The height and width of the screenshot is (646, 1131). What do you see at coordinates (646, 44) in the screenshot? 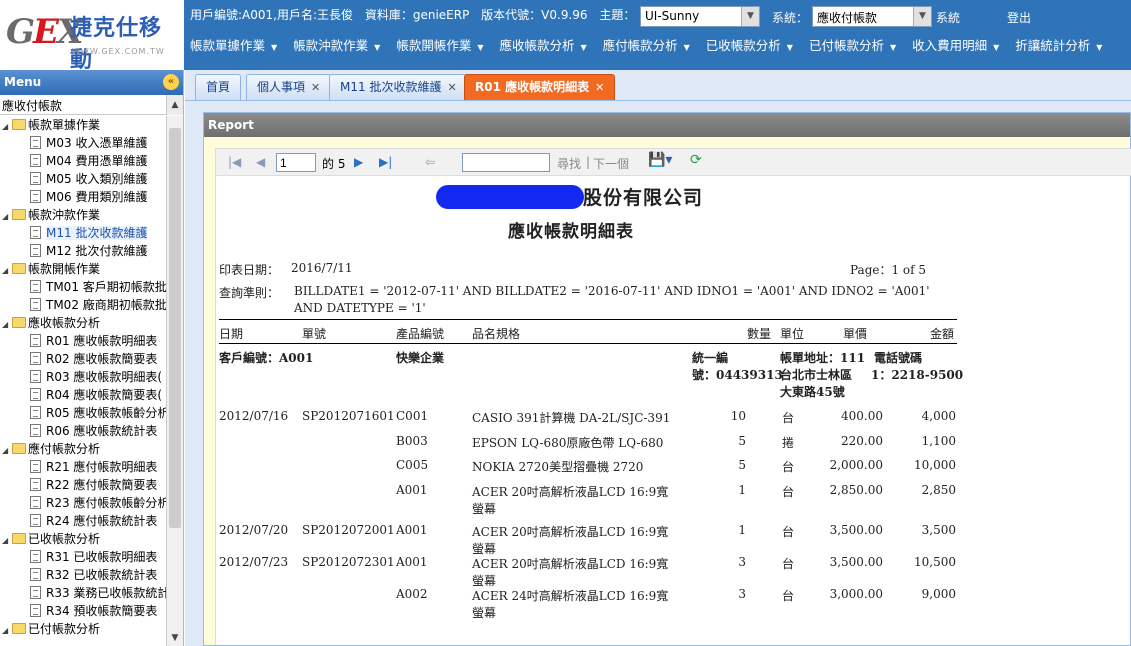
I see `menu-item: 應付帳款分析 ▼` at bounding box center [646, 44].